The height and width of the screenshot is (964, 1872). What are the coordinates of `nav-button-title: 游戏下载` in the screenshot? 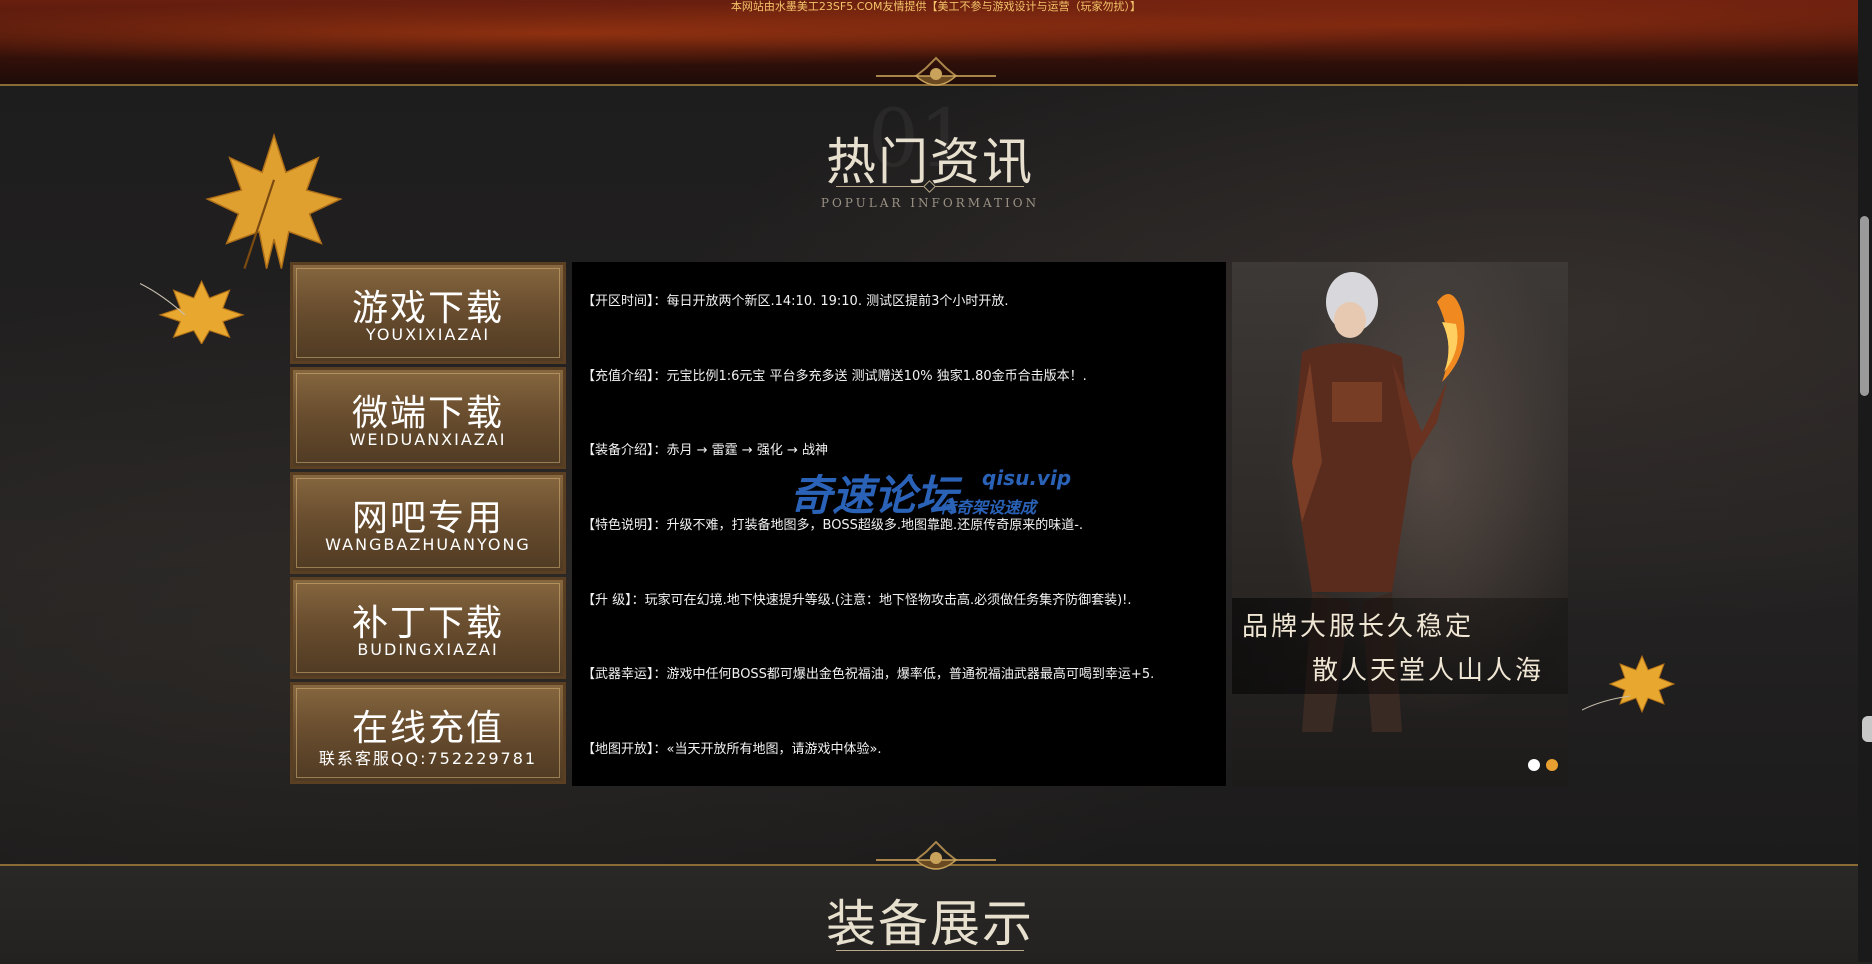 It's located at (427, 308).